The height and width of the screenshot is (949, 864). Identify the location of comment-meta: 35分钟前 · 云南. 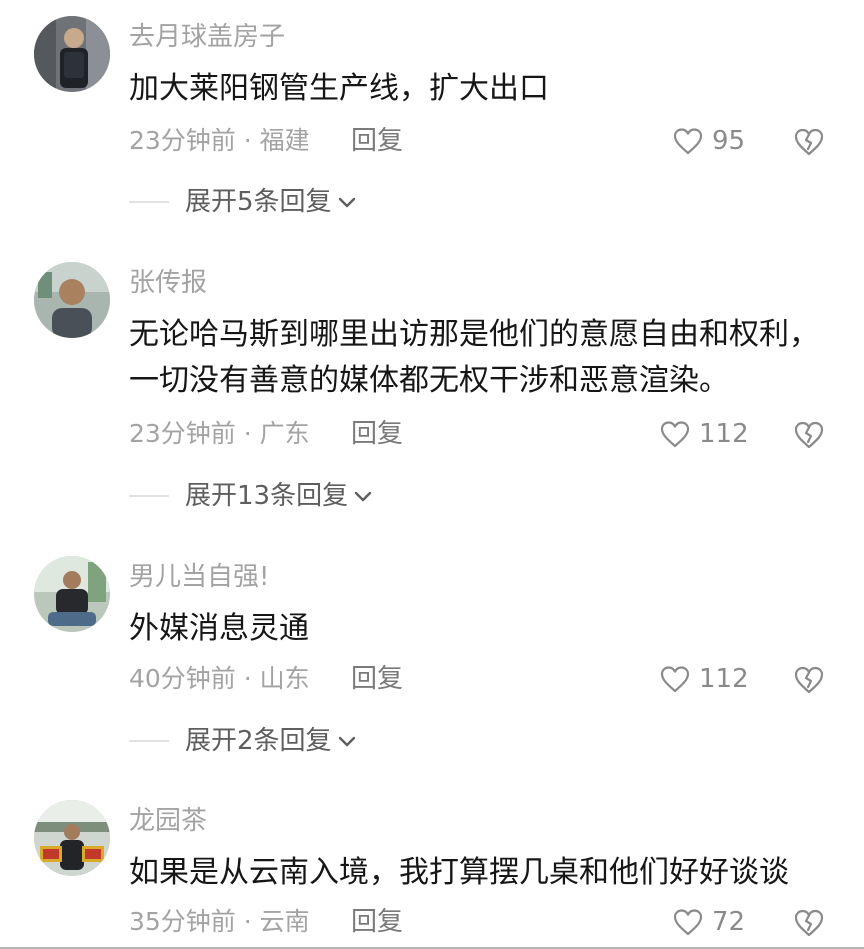
(219, 921).